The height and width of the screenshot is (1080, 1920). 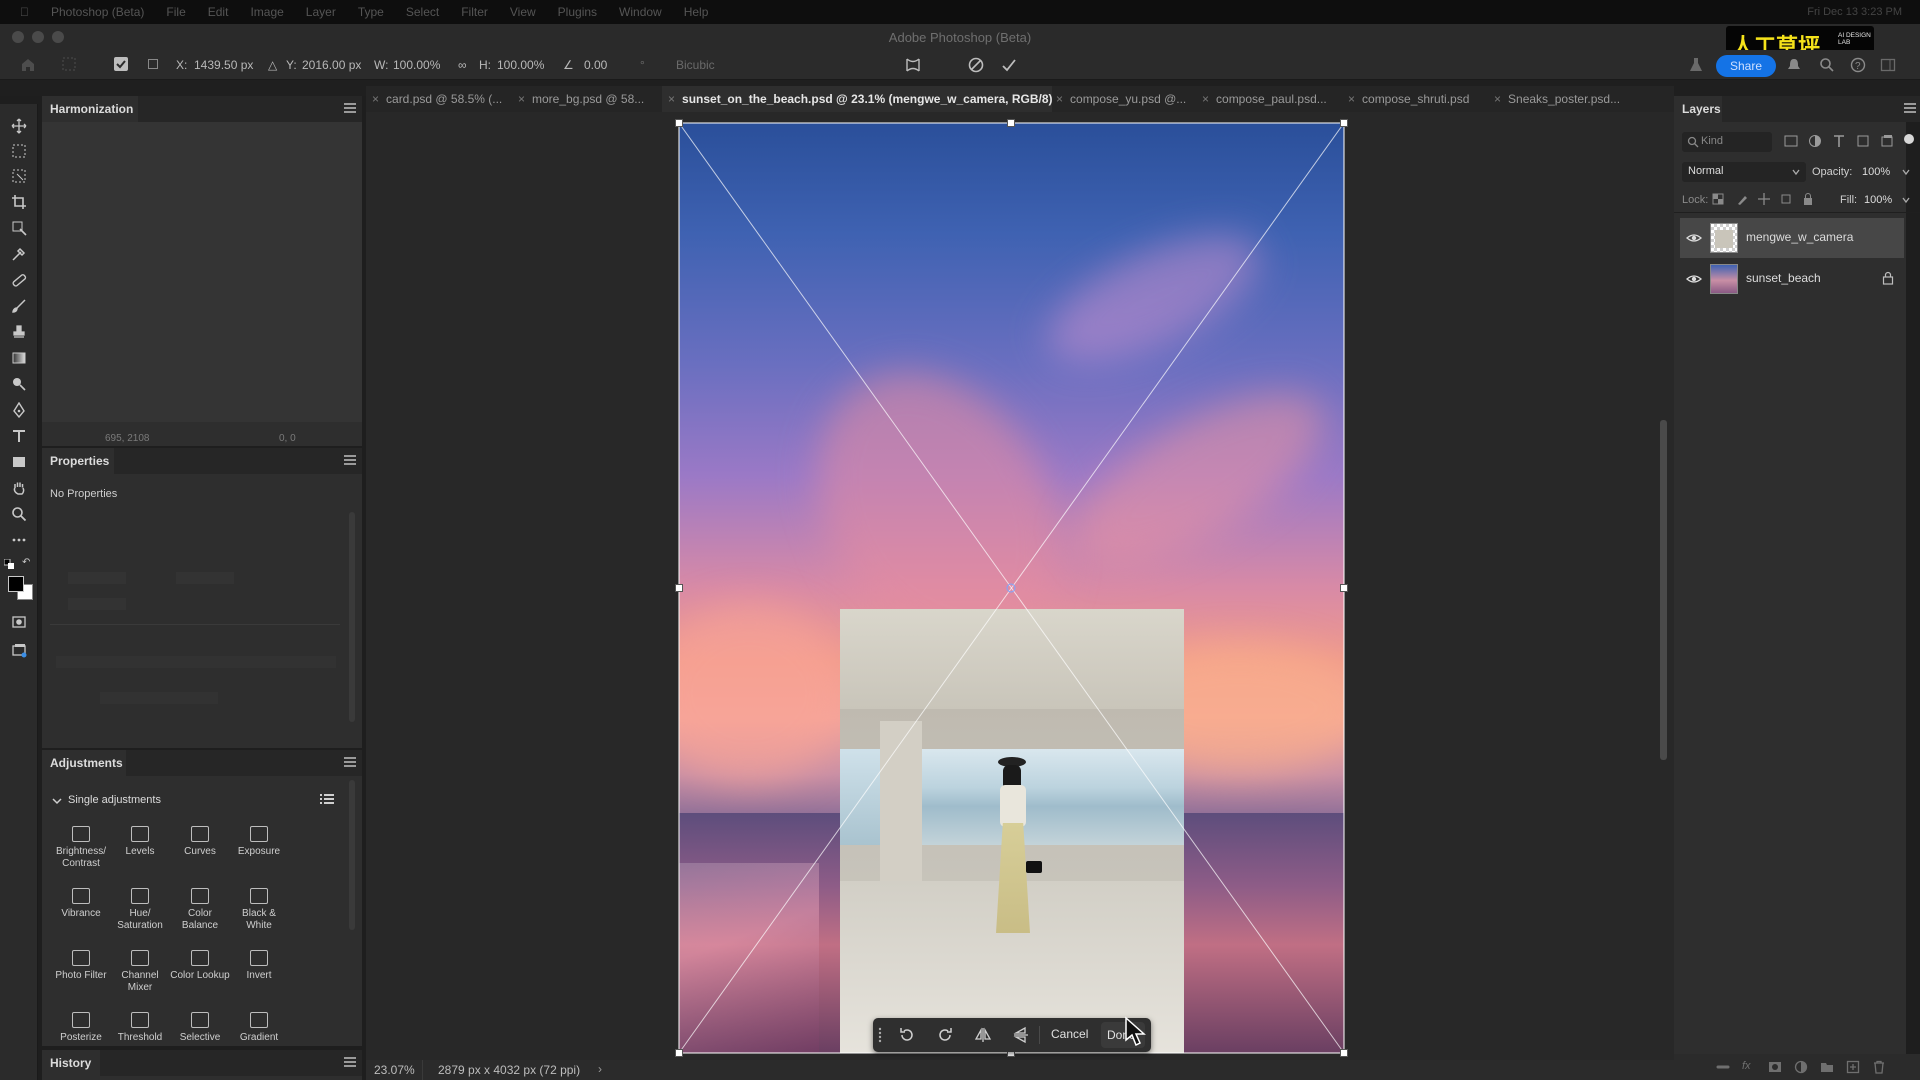 What do you see at coordinates (1723, 1068) in the screenshot?
I see `link-layers-icon` at bounding box center [1723, 1068].